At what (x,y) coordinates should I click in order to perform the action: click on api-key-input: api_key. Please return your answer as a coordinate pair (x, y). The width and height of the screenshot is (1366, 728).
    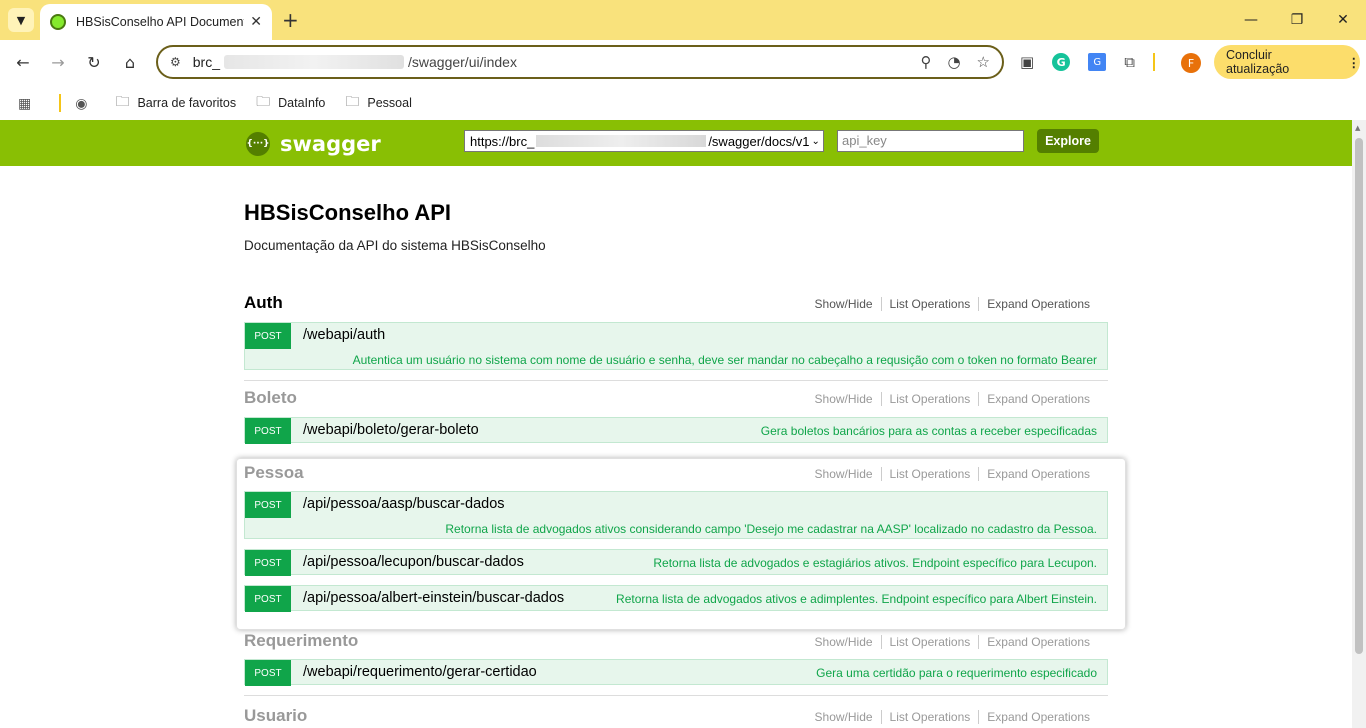
    Looking at the image, I should click on (930, 141).